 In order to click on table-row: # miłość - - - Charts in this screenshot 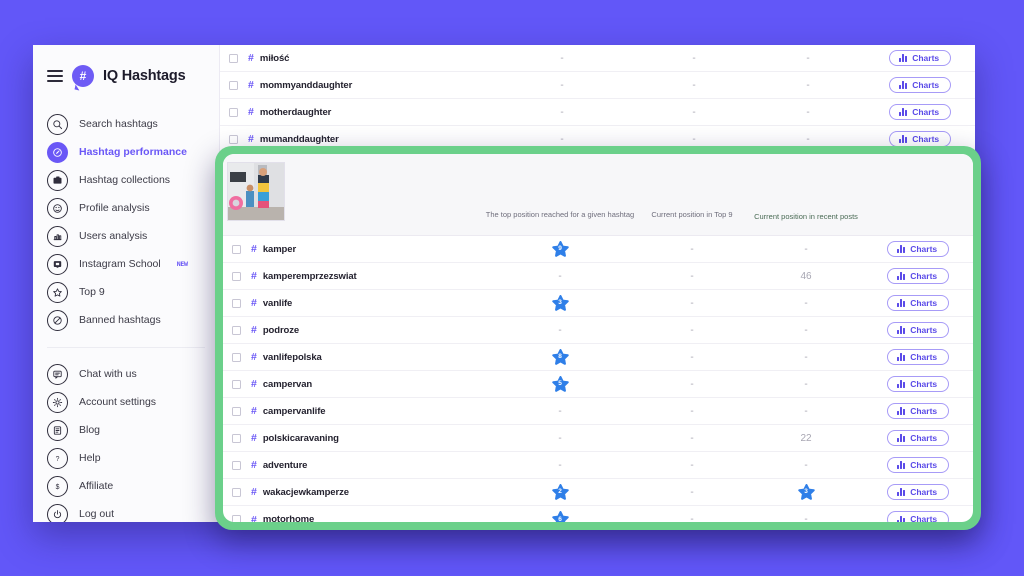, I will do `click(597, 58)`.